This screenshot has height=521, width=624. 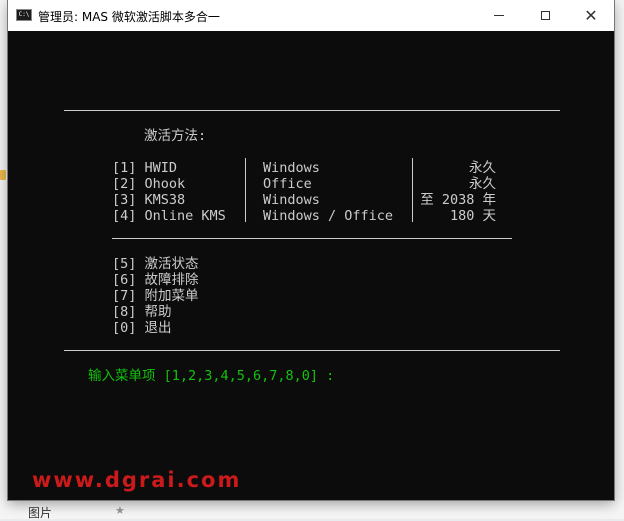 I want to click on star-icon: ★, so click(x=120, y=510).